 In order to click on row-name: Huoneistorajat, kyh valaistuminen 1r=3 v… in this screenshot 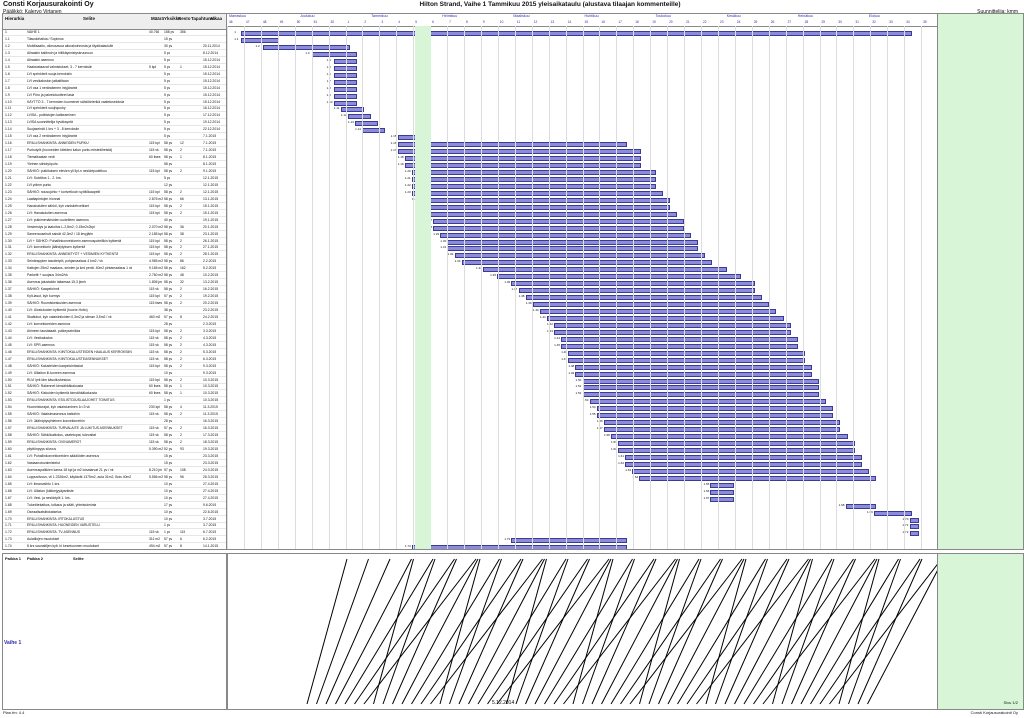, I will do `click(58, 407)`.